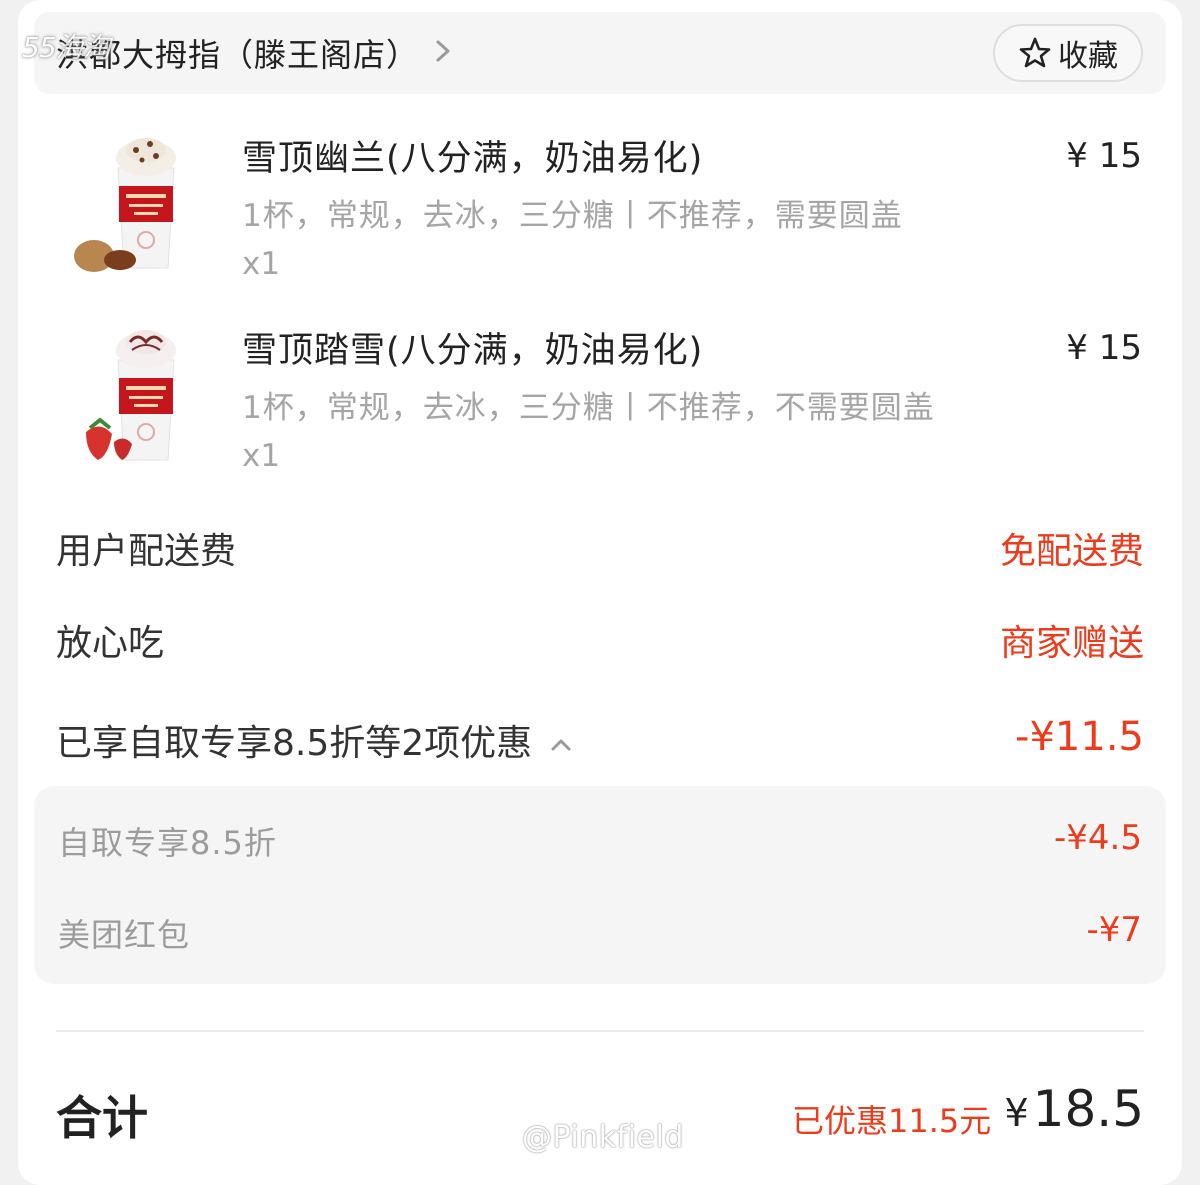 Image resolution: width=1200 pixels, height=1185 pixels. Describe the element at coordinates (603, 1137) in the screenshot. I see `watermark-author: @Pinkfield` at that location.